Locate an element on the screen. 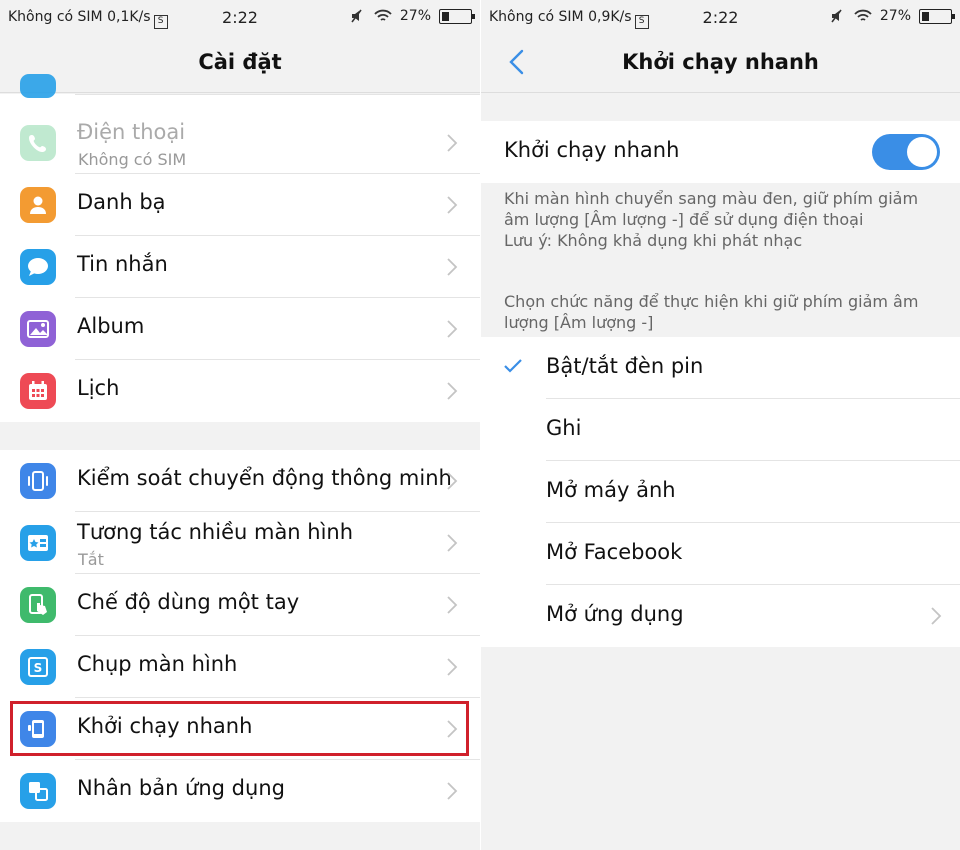  item-label: Album is located at coordinates (111, 326).